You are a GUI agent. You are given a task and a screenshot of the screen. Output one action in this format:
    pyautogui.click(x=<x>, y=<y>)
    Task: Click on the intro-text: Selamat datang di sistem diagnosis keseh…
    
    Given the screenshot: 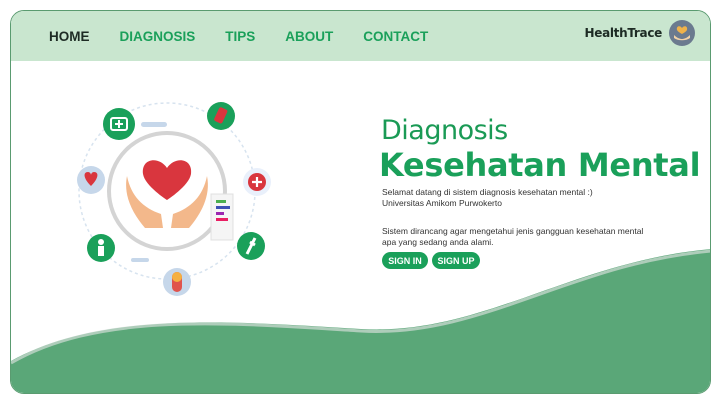 What is the action you would take?
    pyautogui.click(x=487, y=198)
    